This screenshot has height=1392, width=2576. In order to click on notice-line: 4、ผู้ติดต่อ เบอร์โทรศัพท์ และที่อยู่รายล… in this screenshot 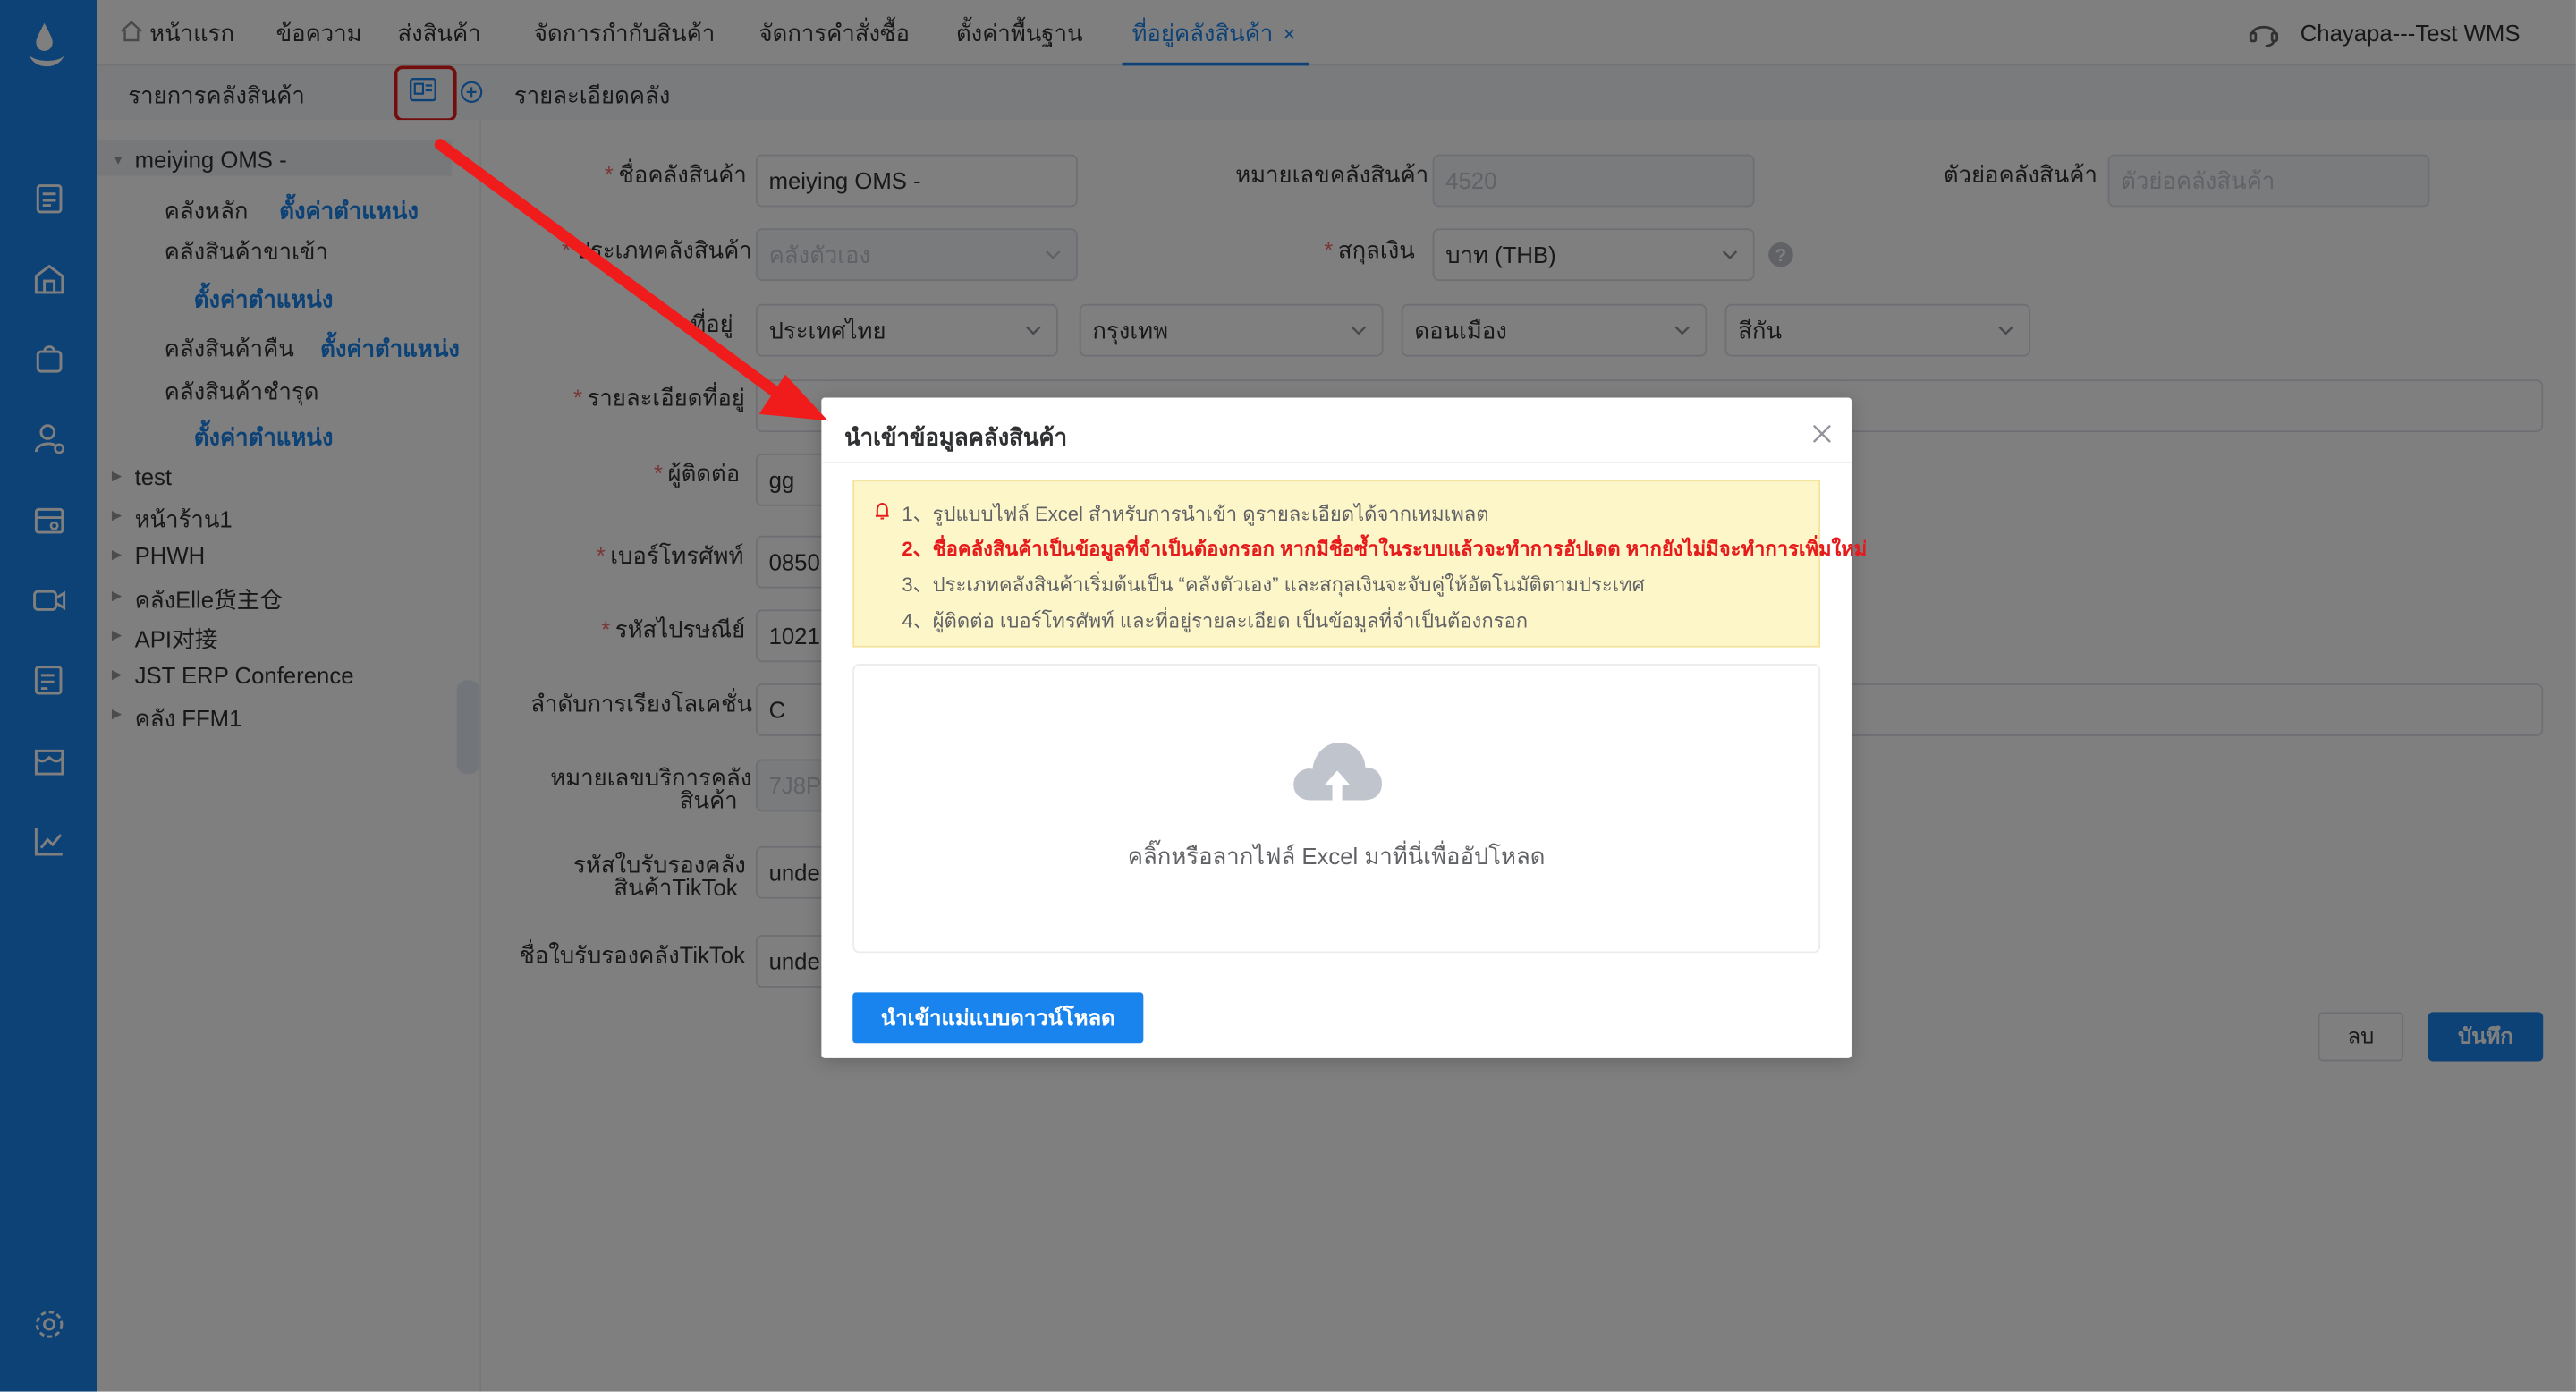, I will do `click(1215, 621)`.